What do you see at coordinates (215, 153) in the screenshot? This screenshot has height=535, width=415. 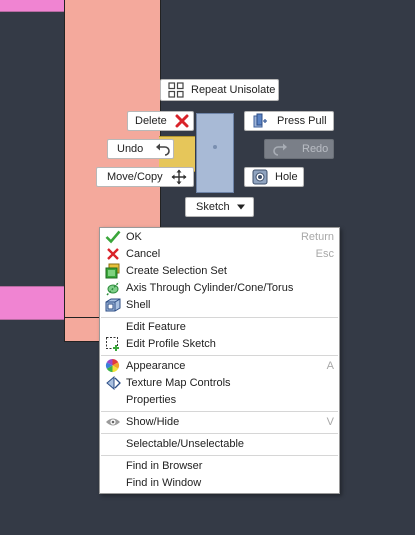 I see `selected-face` at bounding box center [215, 153].